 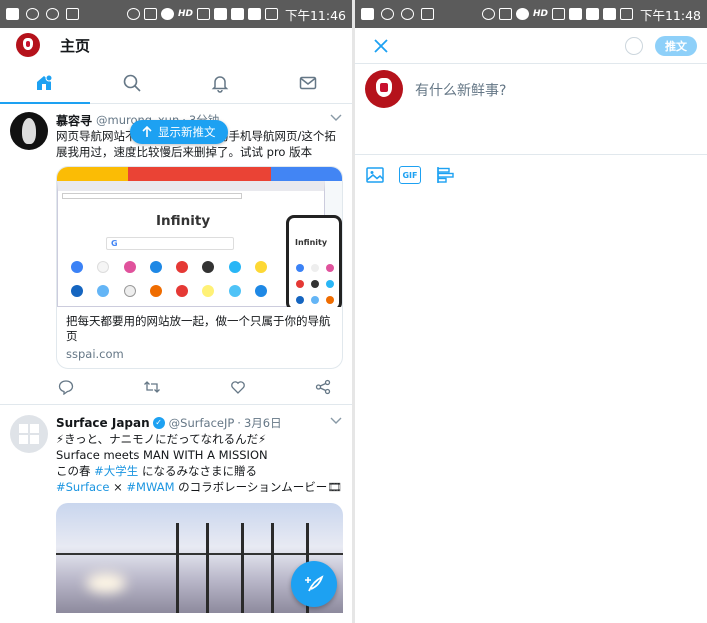 I want to click on compose-input: 有什么新鲜事?, so click(x=460, y=117).